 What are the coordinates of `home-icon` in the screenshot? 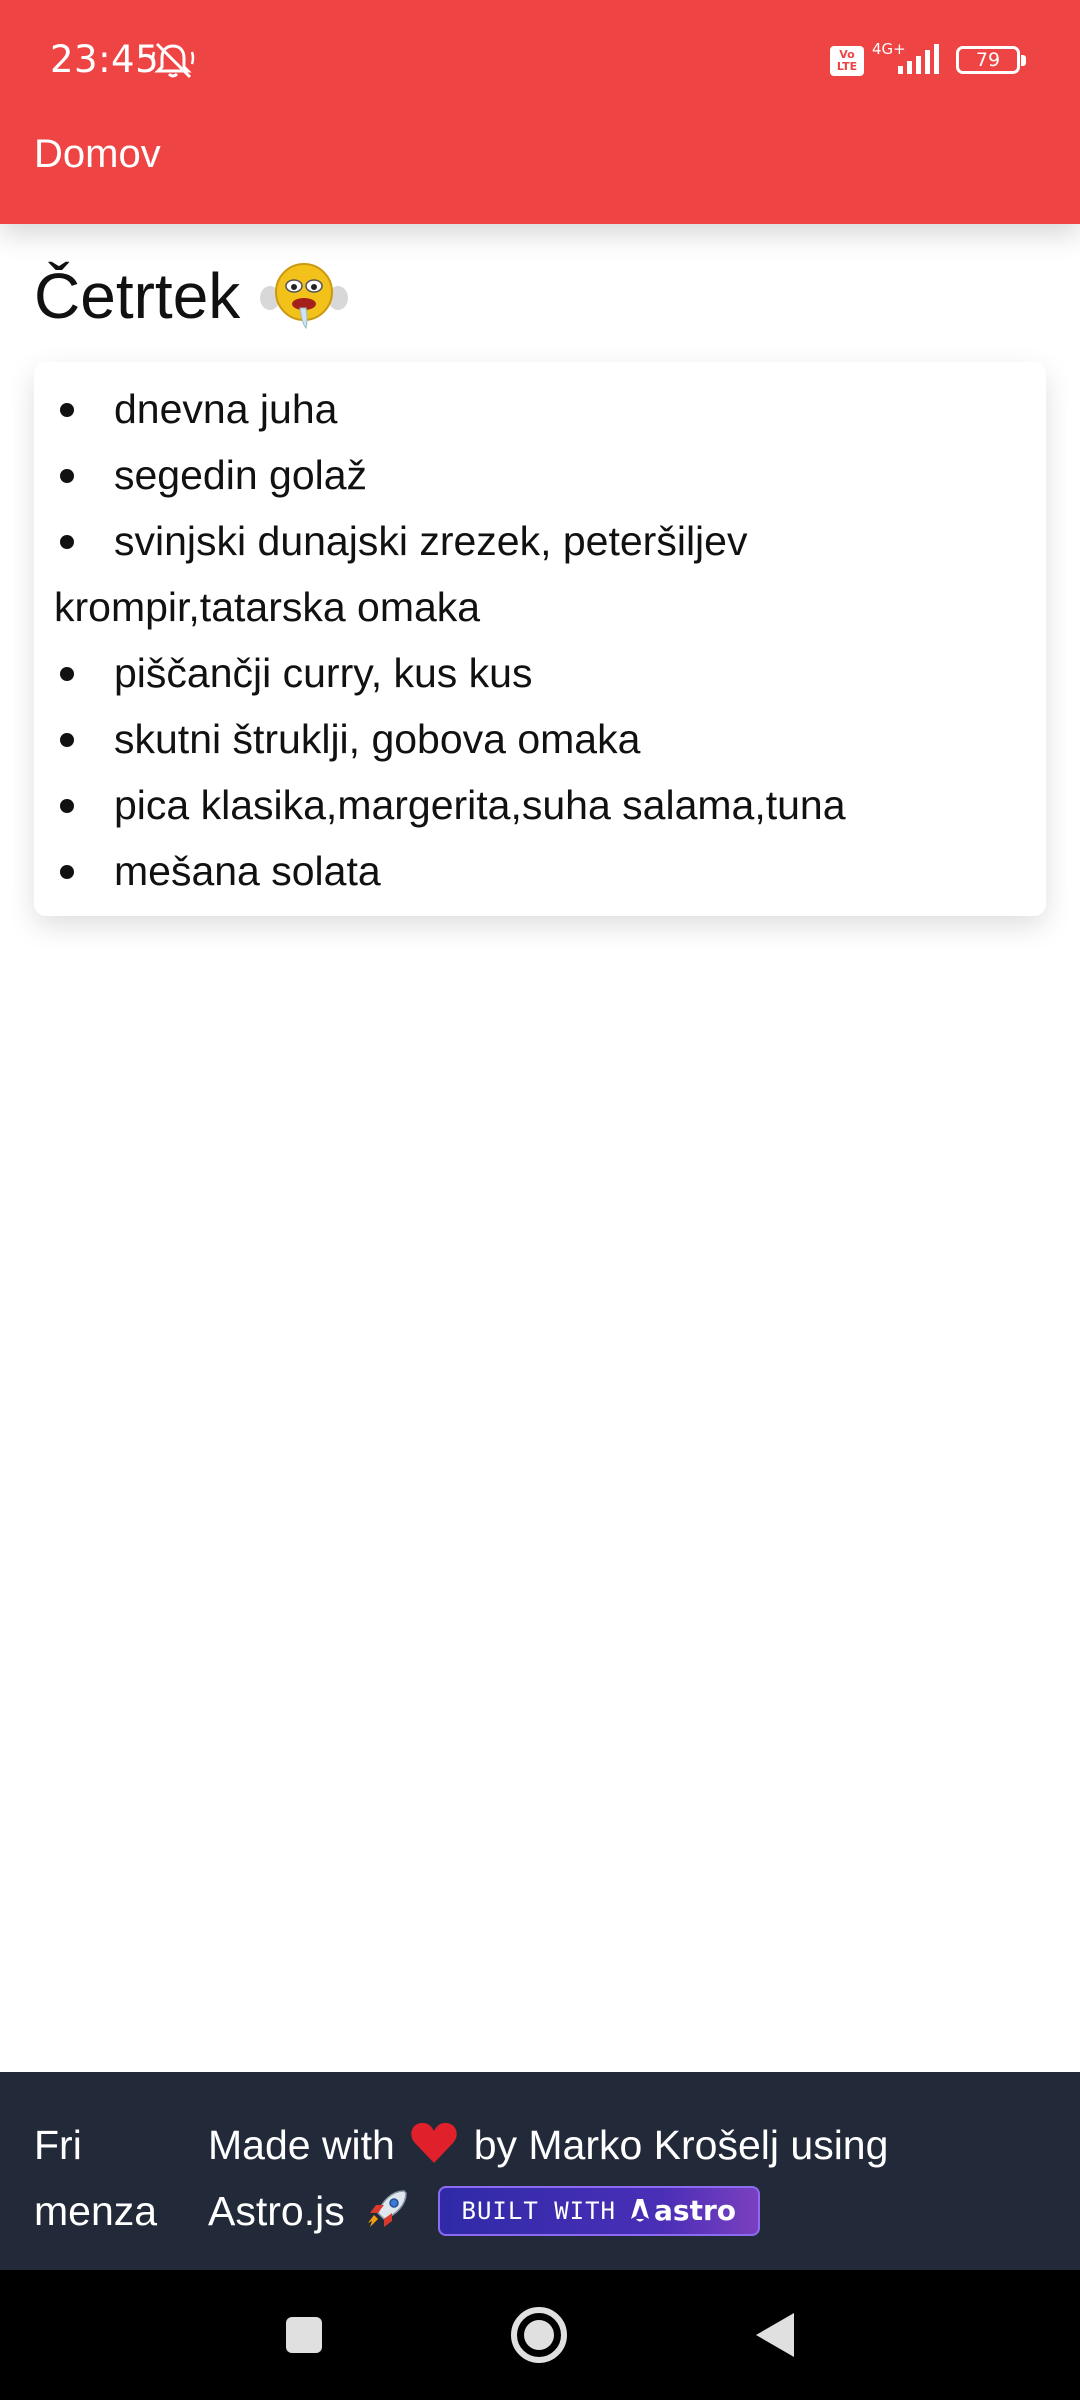 It's located at (539, 2335).